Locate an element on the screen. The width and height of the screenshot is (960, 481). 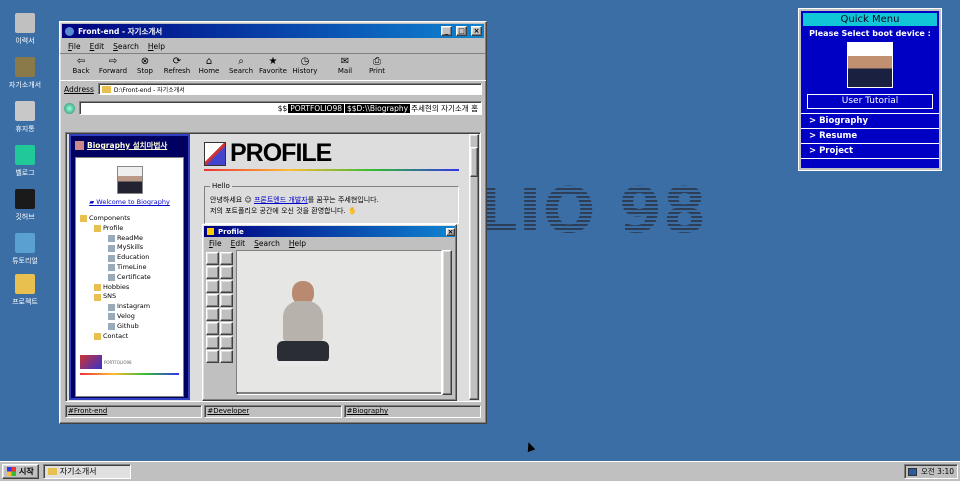
desktop-icon: 휴지통 is located at coordinates (25, 117).